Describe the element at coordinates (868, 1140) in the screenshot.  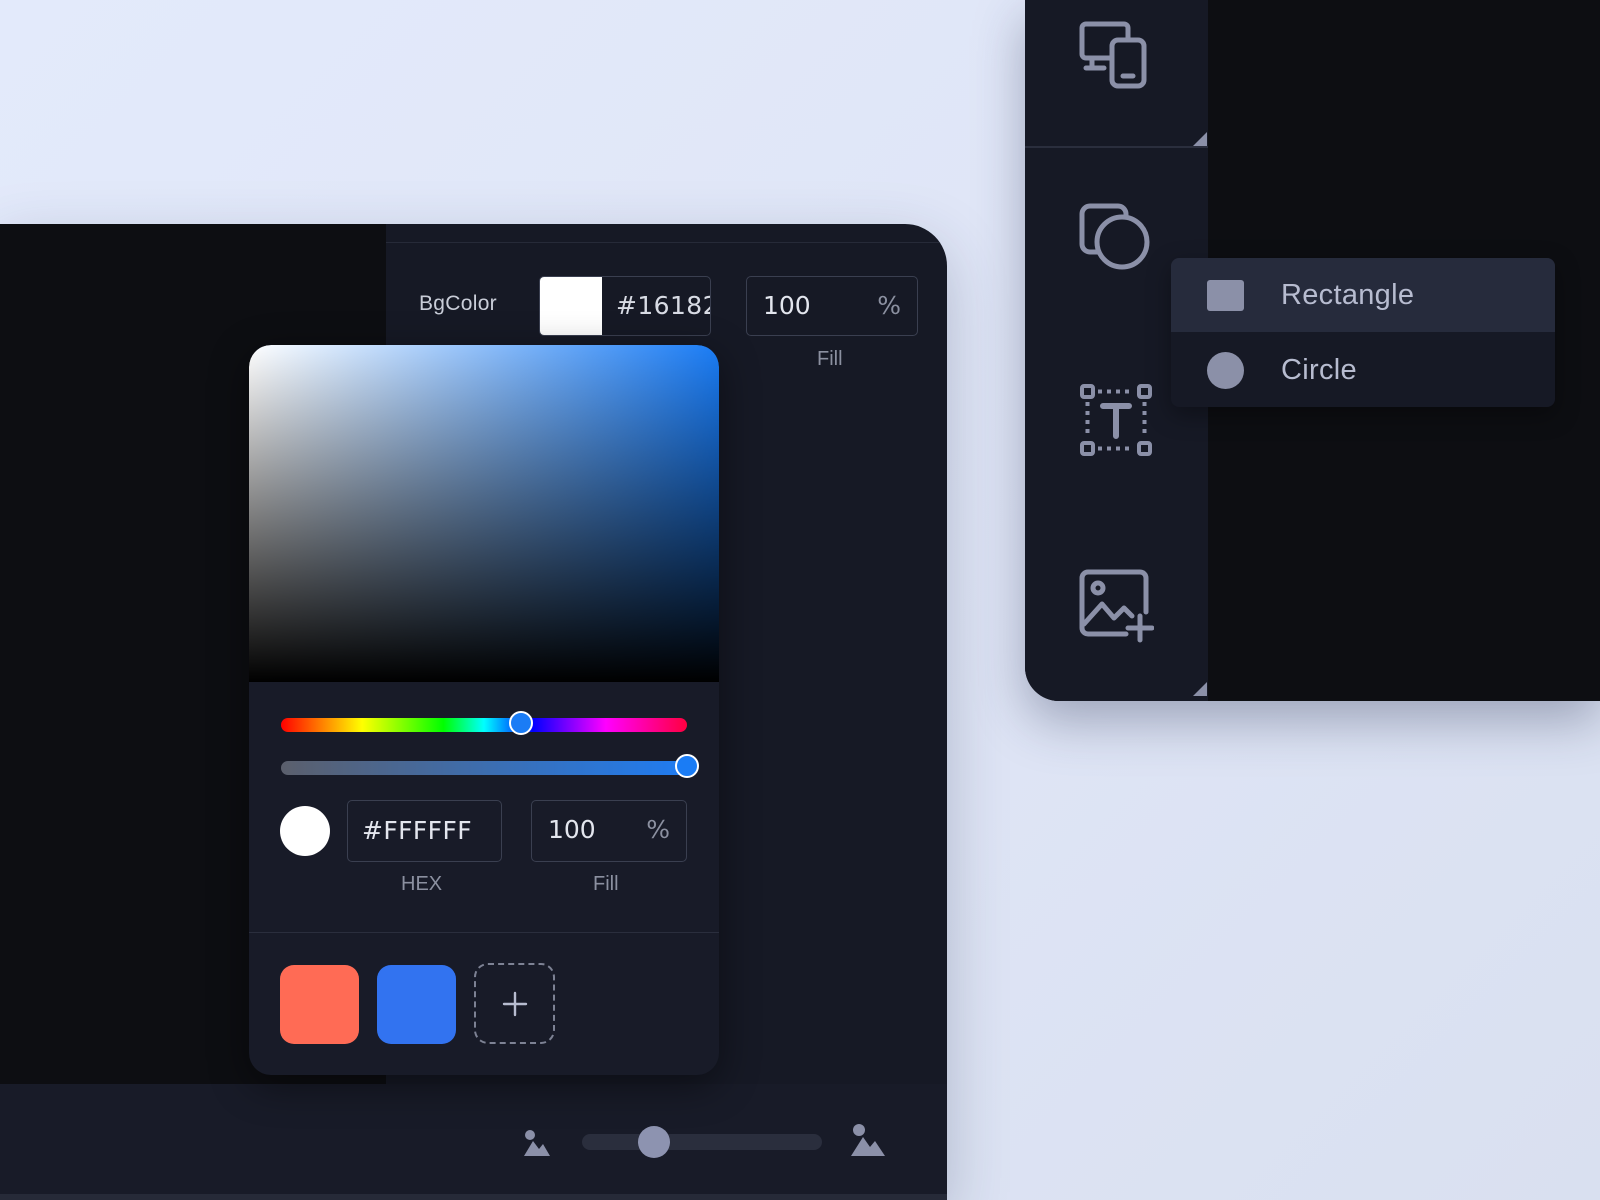
I see `image-large-icon` at that location.